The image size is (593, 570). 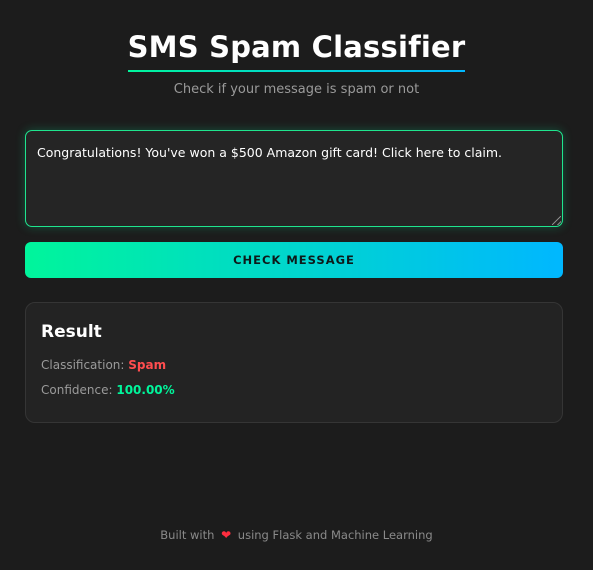 I want to click on footer-prefix: Built with, so click(x=187, y=535).